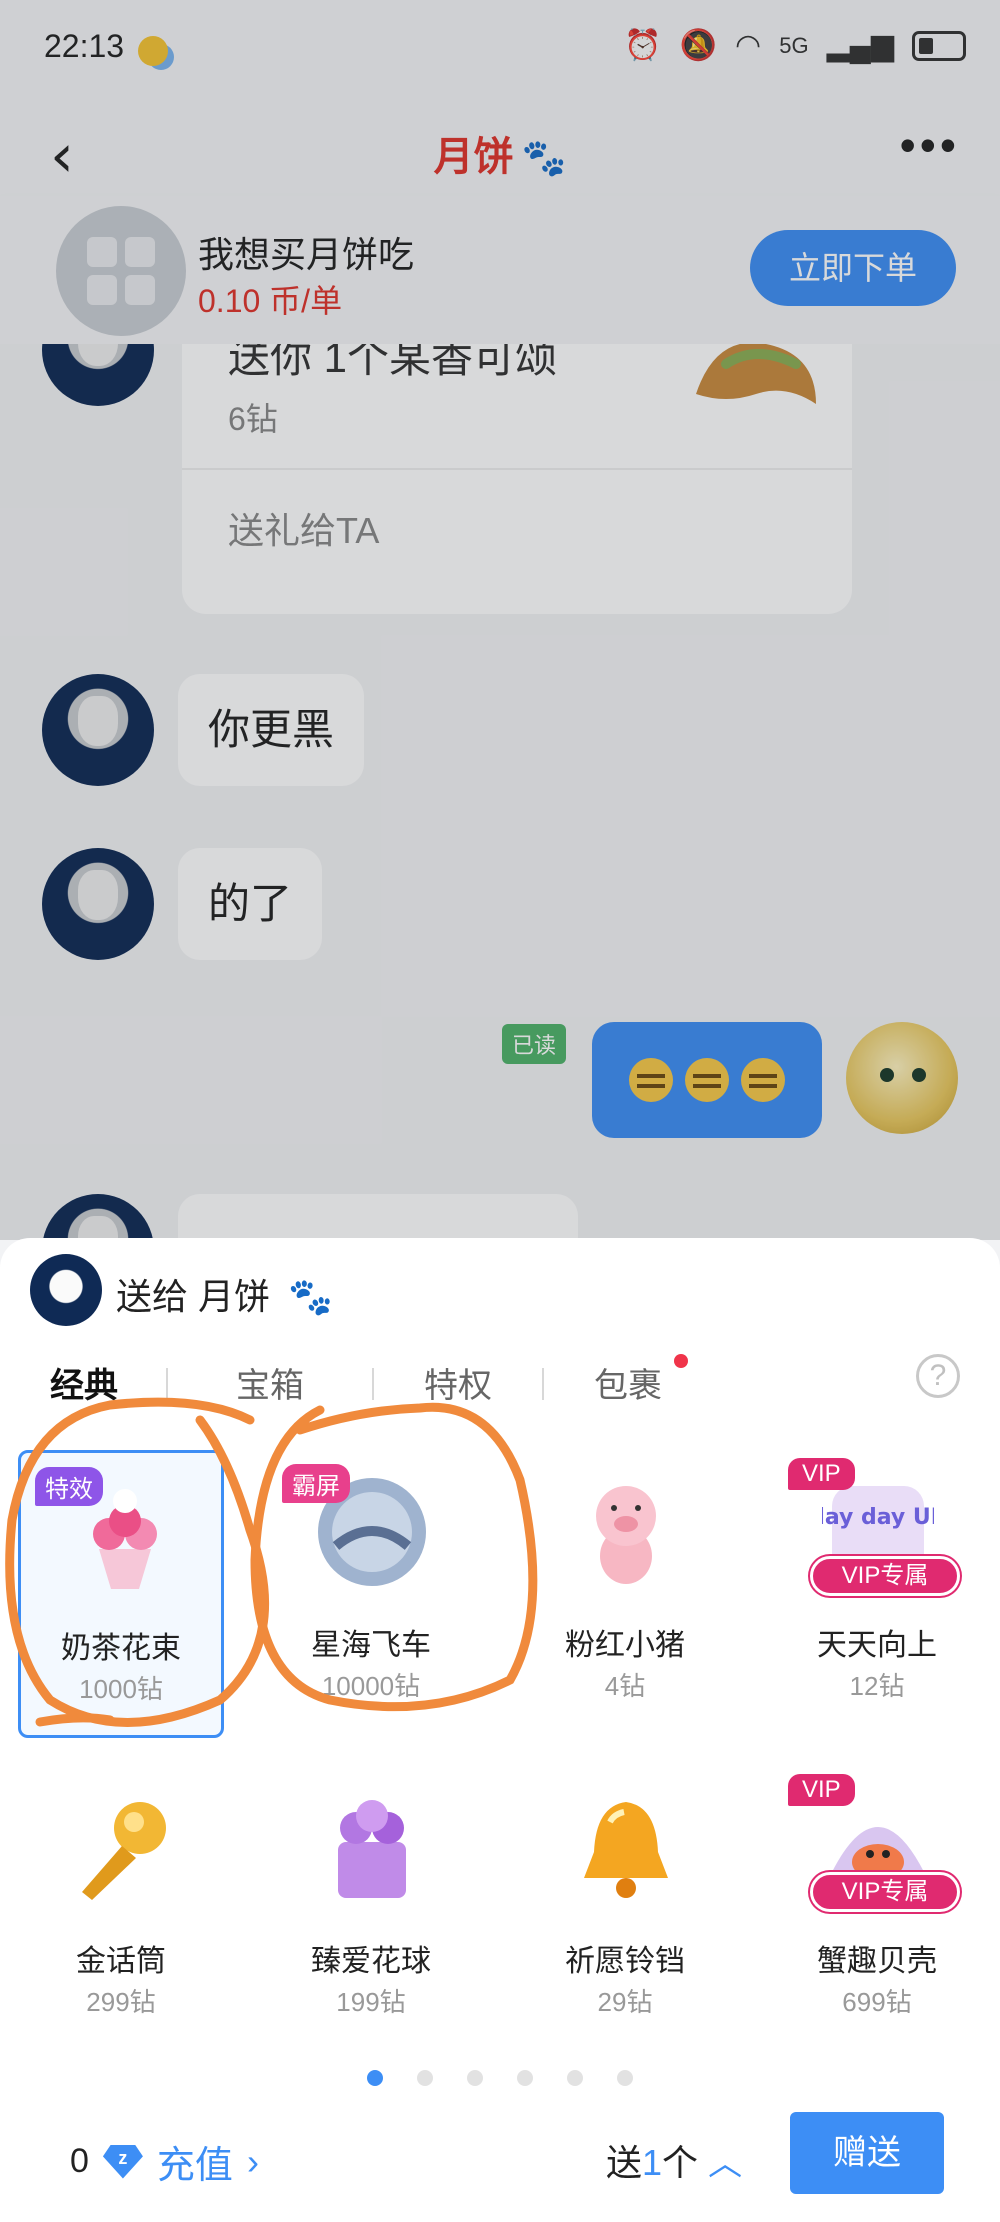 This screenshot has width=1000, height=2222. Describe the element at coordinates (517, 479) in the screenshot. I see `gift-message-card: 送你 1个某香可颂 6钻 送礼给TA` at that location.